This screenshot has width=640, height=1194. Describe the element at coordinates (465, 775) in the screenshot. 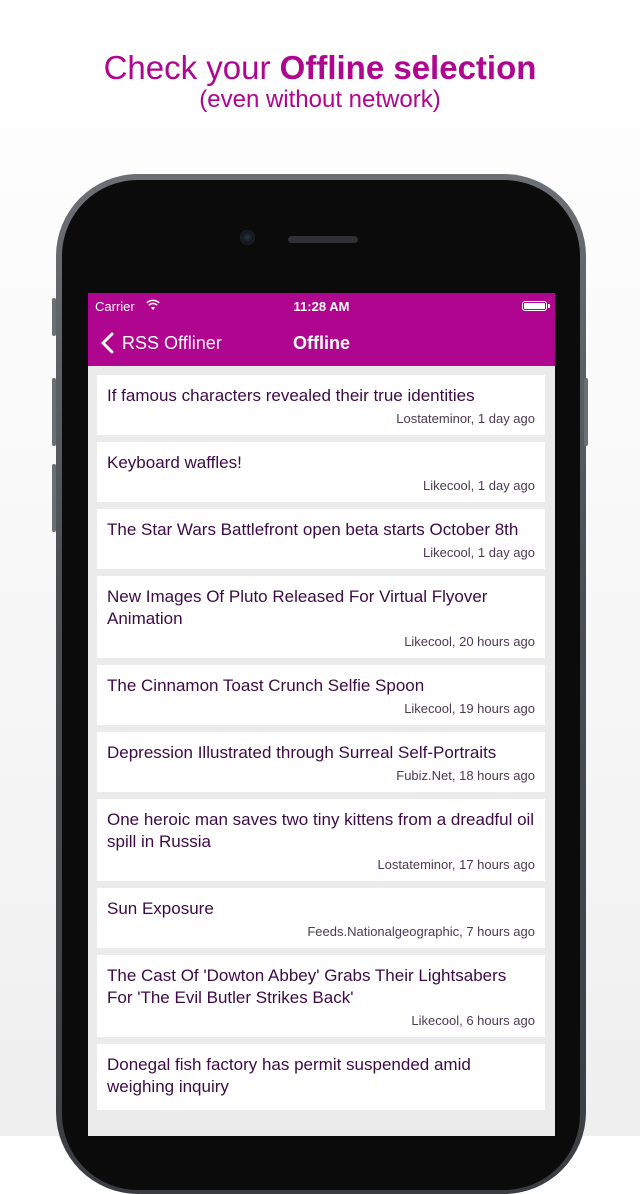

I see `article-meta: Fubiz.Net, 18 hours ago` at that location.